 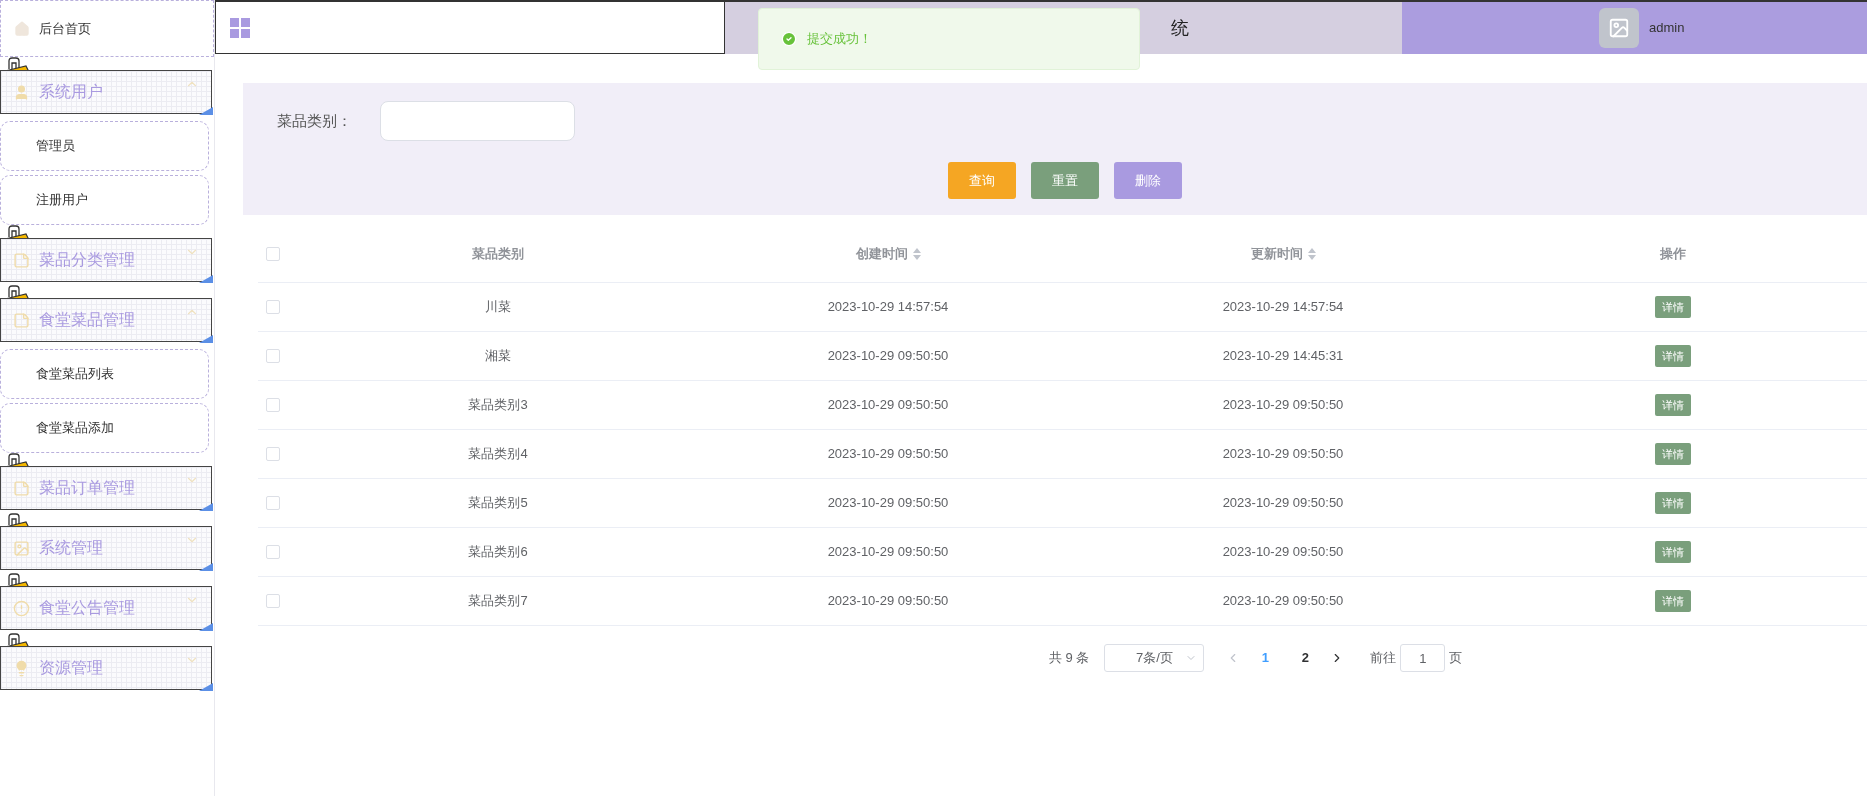 What do you see at coordinates (87, 320) in the screenshot?
I see `menu-group-label: 食堂菜品管理` at bounding box center [87, 320].